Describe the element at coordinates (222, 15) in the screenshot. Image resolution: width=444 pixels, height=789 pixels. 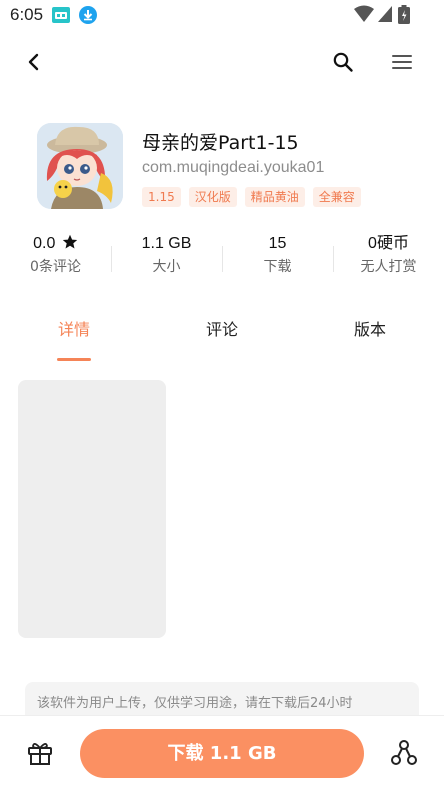
I see `status-bar: 6:05` at that location.